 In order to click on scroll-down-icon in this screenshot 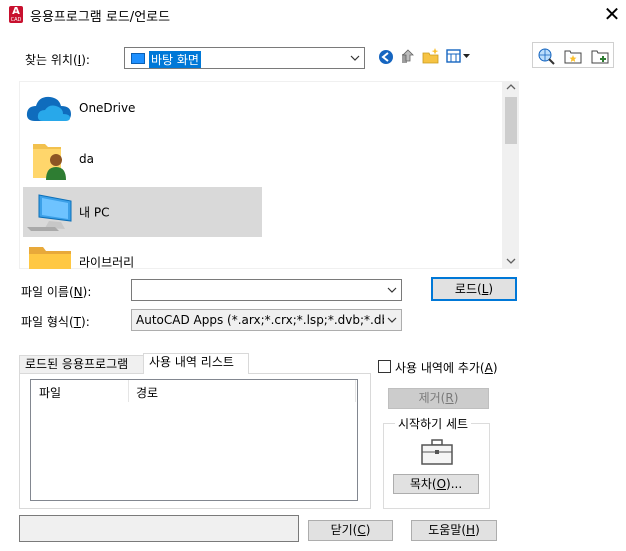, I will do `click(511, 261)`.